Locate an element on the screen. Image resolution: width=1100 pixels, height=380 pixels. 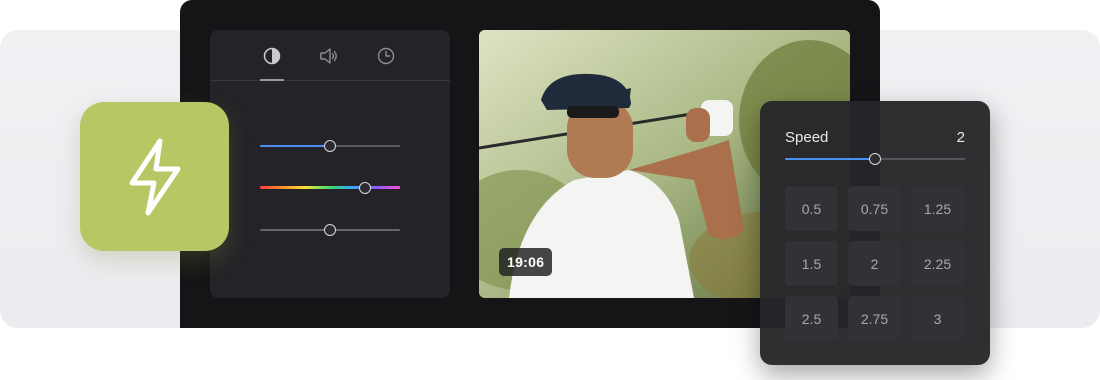
contrast-icon is located at coordinates (272, 56).